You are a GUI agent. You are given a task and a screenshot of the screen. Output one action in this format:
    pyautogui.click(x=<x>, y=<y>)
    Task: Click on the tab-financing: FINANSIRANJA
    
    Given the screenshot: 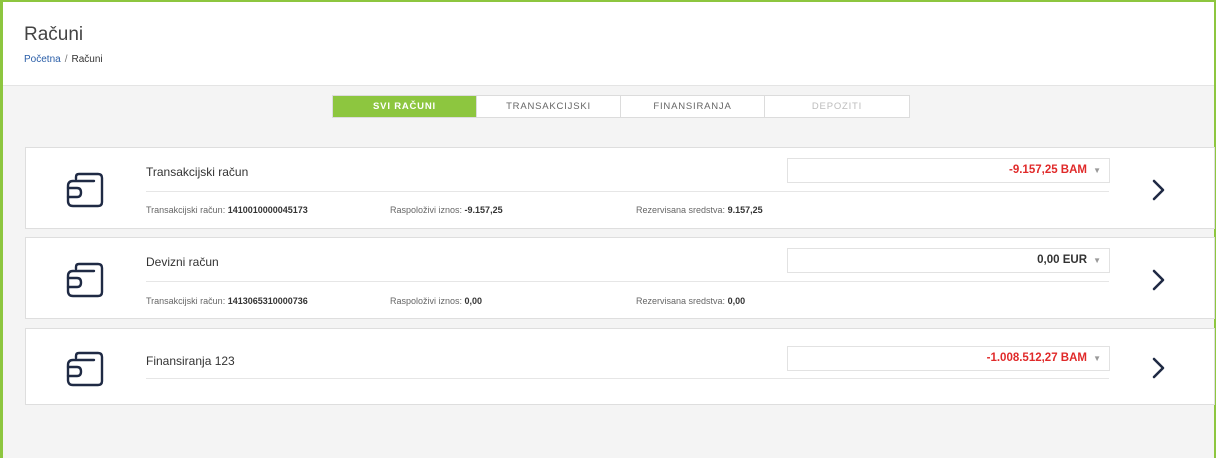 What is the action you would take?
    pyautogui.click(x=693, y=106)
    